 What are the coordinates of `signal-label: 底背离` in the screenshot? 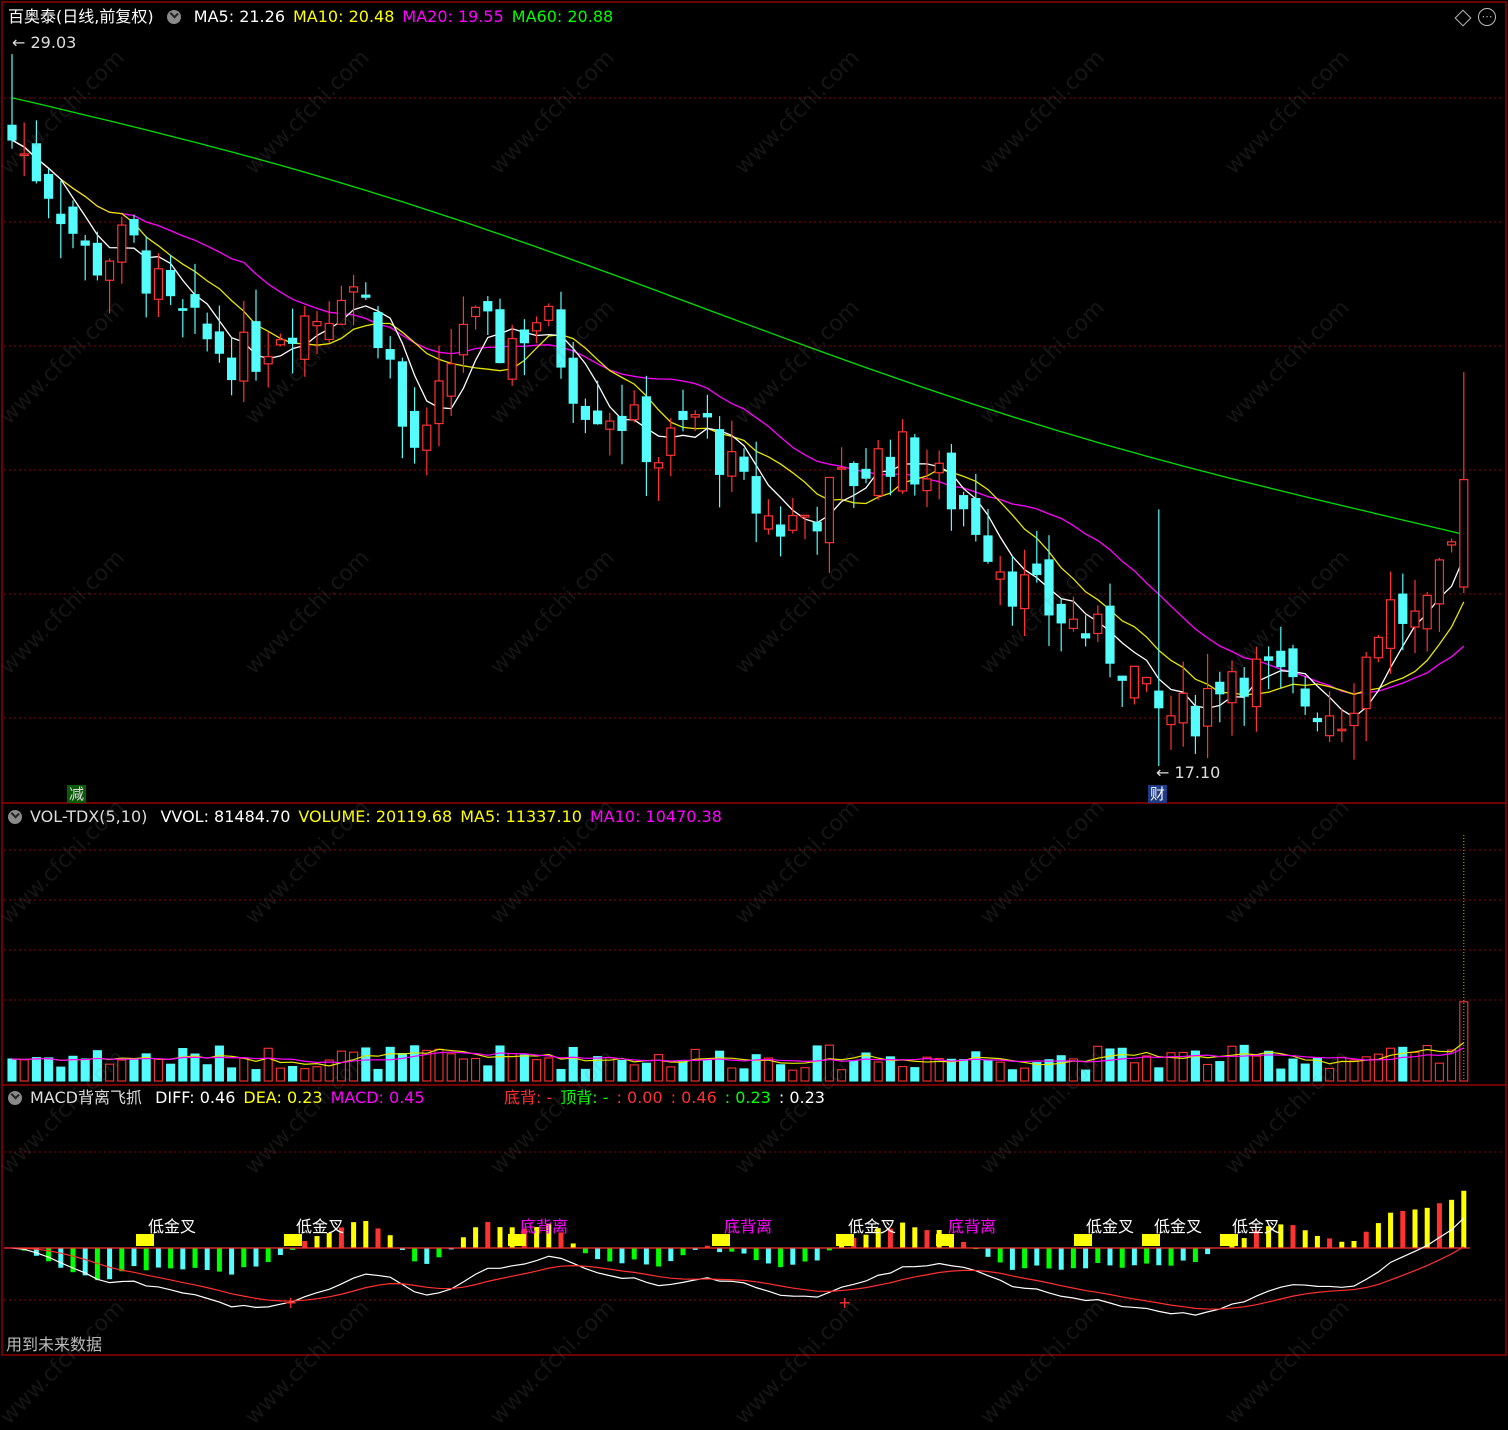 It's located at (972, 1226).